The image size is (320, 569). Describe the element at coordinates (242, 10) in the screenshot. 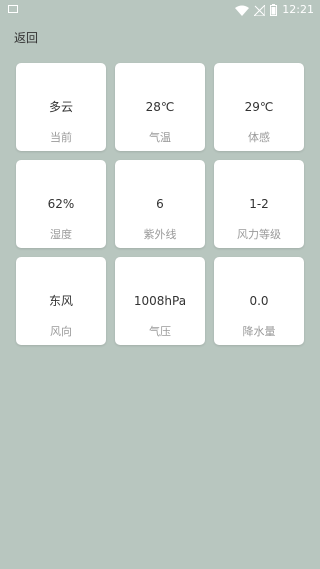

I see `wifi-icon` at that location.